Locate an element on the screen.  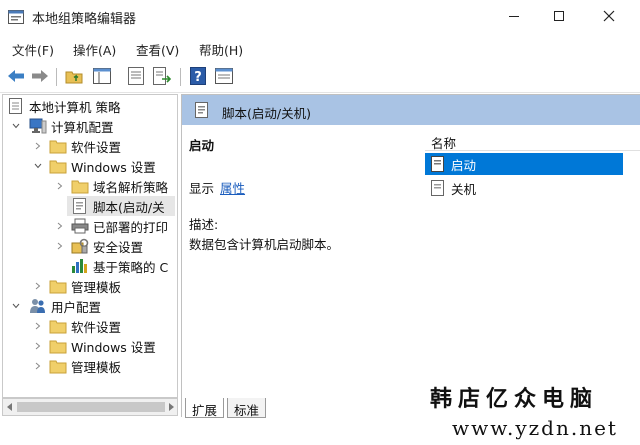
tab-standard: 标准 is located at coordinates (247, 408).